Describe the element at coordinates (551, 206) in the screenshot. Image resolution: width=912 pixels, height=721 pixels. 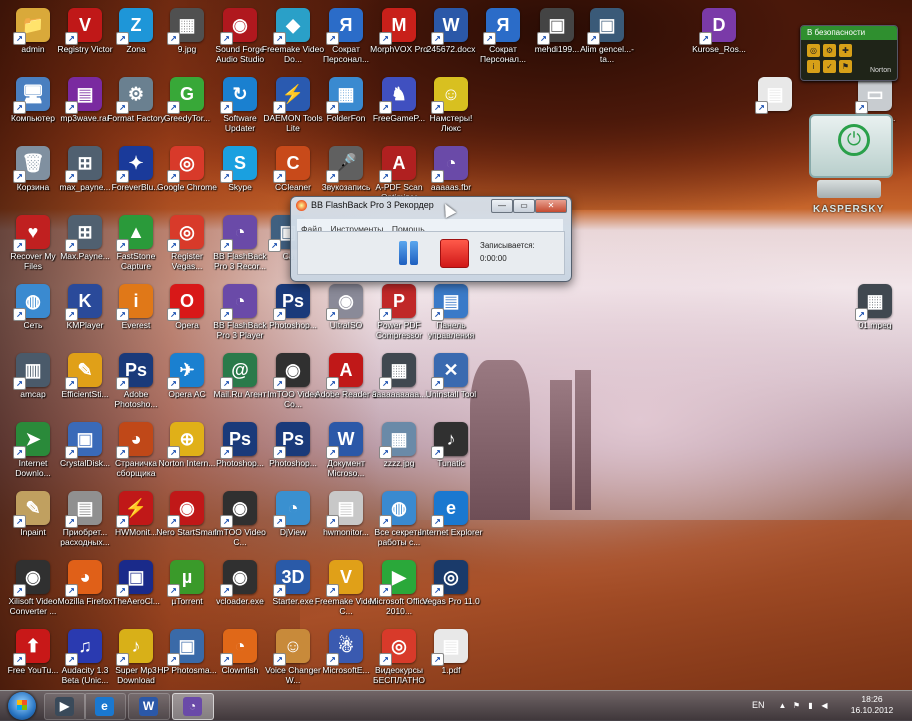
I see `close-button: ✕` at that location.